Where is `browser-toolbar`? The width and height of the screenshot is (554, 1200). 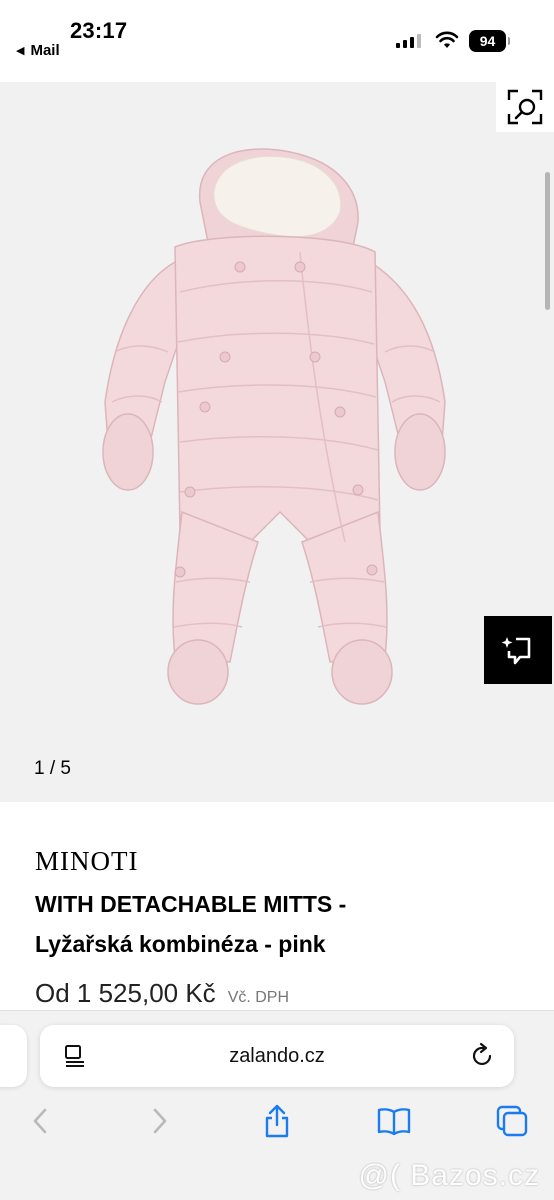
browser-toolbar is located at coordinates (277, 1124).